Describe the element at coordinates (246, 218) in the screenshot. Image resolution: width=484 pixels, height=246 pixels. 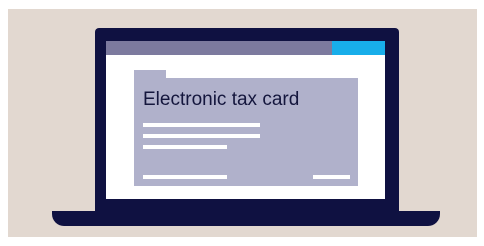
I see `laptop-base` at that location.